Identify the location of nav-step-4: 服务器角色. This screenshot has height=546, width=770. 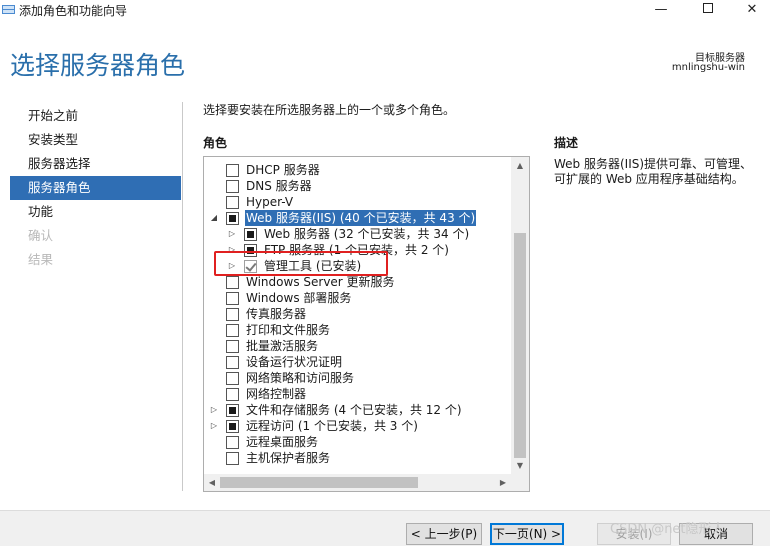
(95, 188).